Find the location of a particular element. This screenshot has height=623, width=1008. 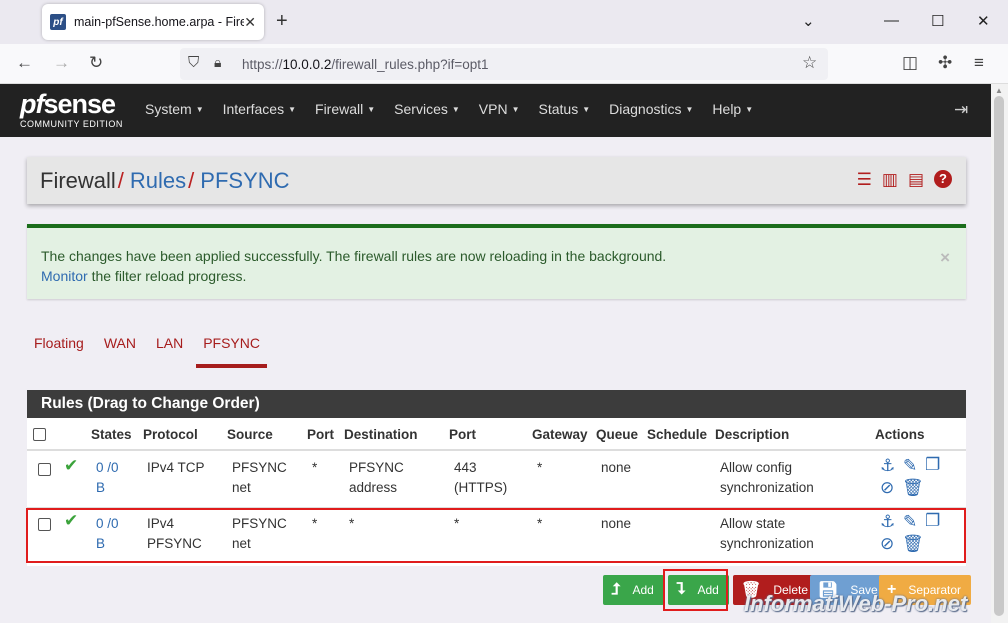

menu-diagnostics: Diagnostics ▼ is located at coordinates (651, 109).